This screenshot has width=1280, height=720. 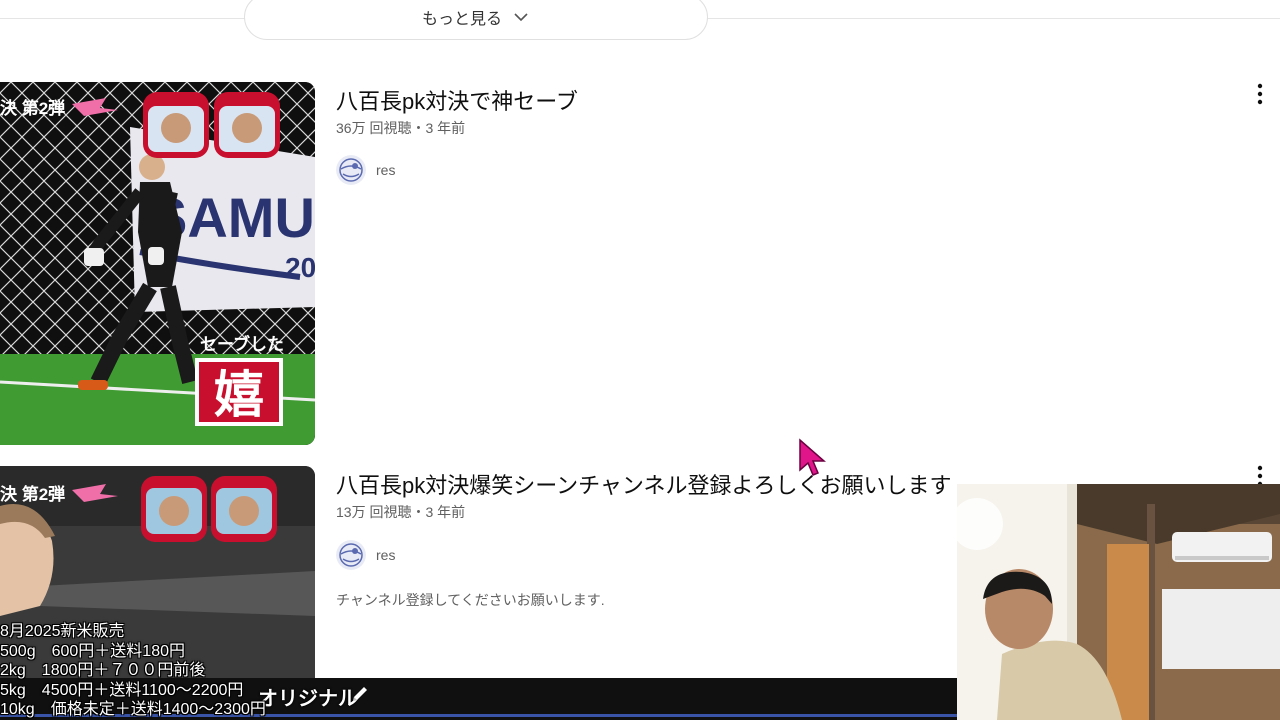 What do you see at coordinates (461, 19) in the screenshot?
I see `show-more-label: もっと見る` at bounding box center [461, 19].